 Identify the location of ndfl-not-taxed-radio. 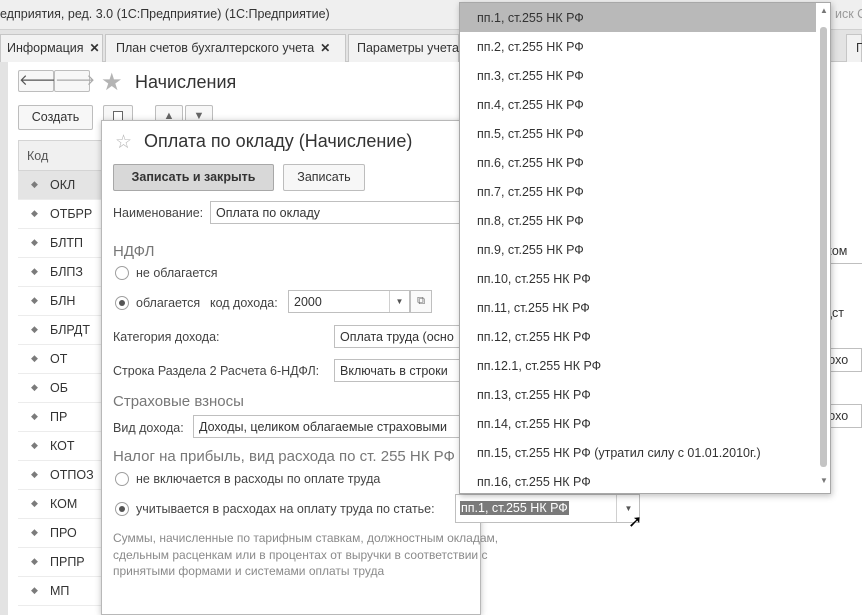
(122, 273).